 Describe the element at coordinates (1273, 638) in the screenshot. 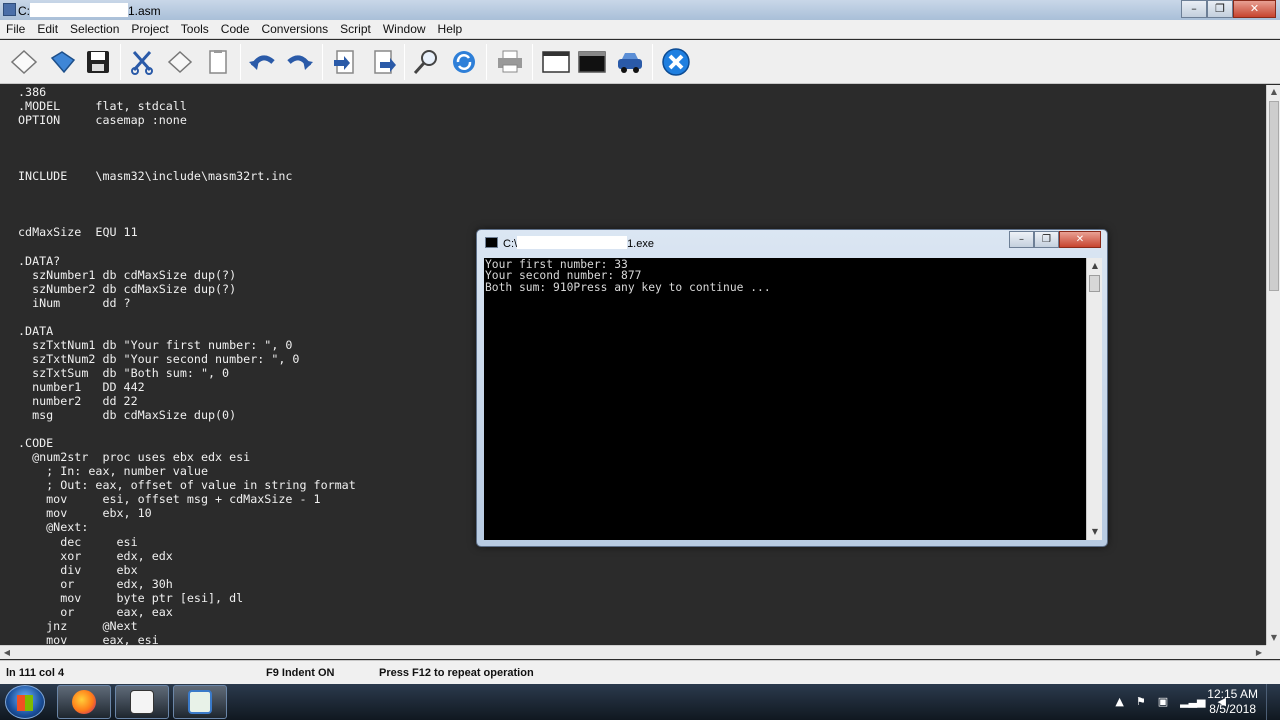

I see `scroll-down-arrow-icon: ▼` at that location.